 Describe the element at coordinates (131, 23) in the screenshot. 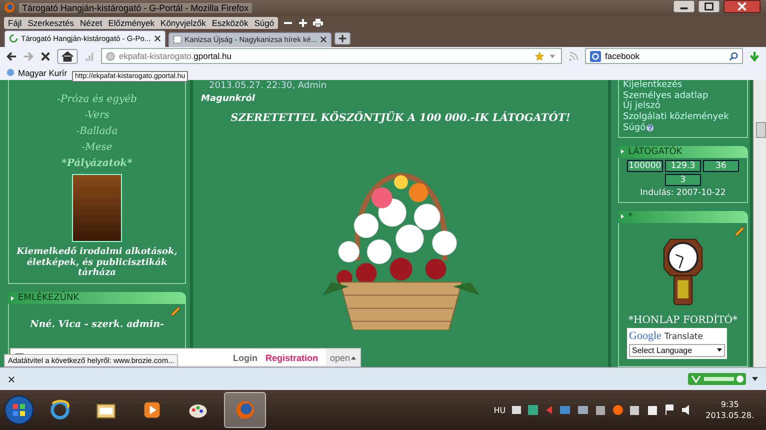

I see `menu-item: Előzmények` at that location.